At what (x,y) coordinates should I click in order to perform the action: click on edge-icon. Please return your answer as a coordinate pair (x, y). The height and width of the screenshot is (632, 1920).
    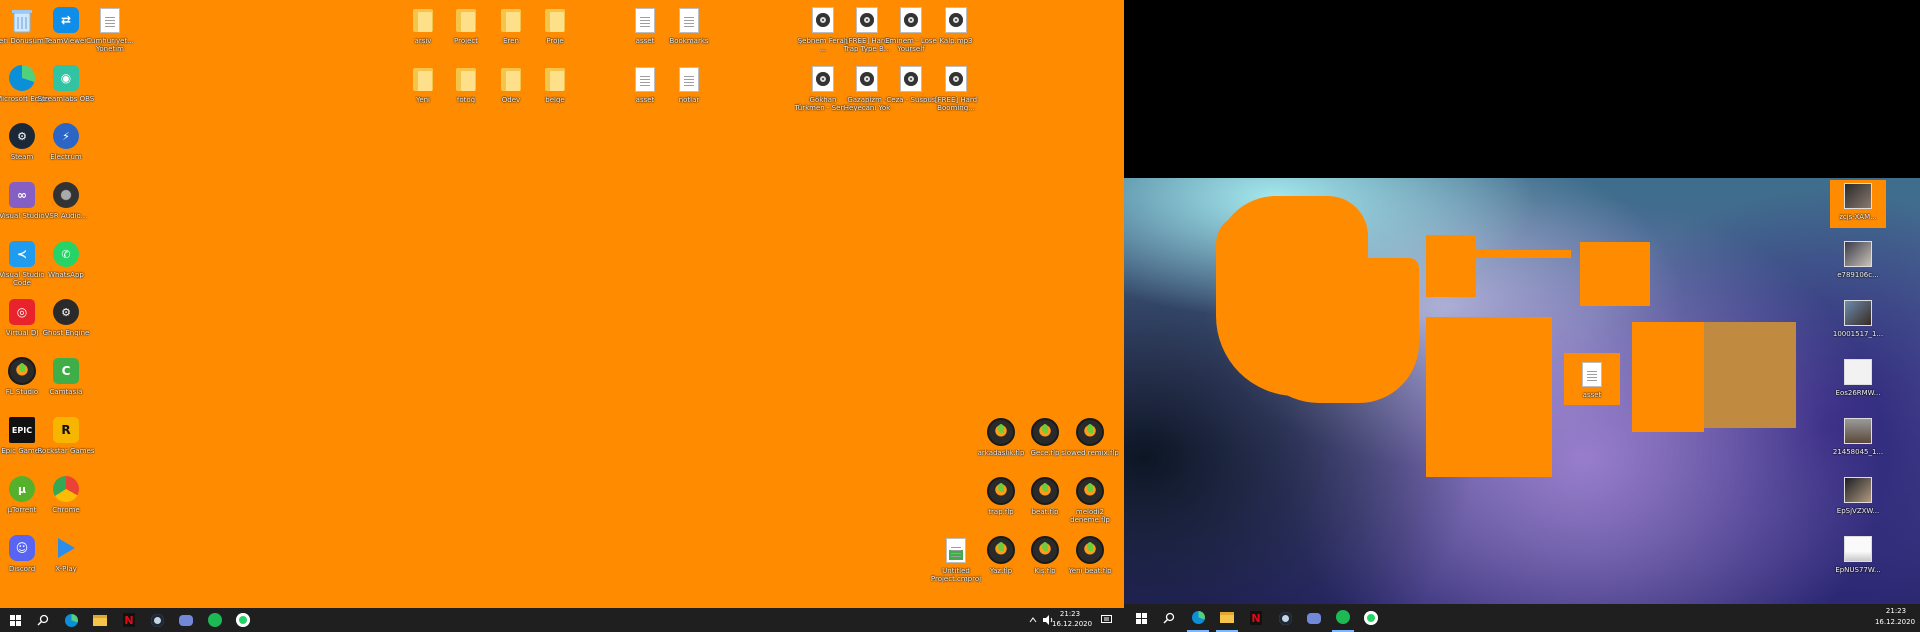
    Looking at the image, I should click on (22, 78).